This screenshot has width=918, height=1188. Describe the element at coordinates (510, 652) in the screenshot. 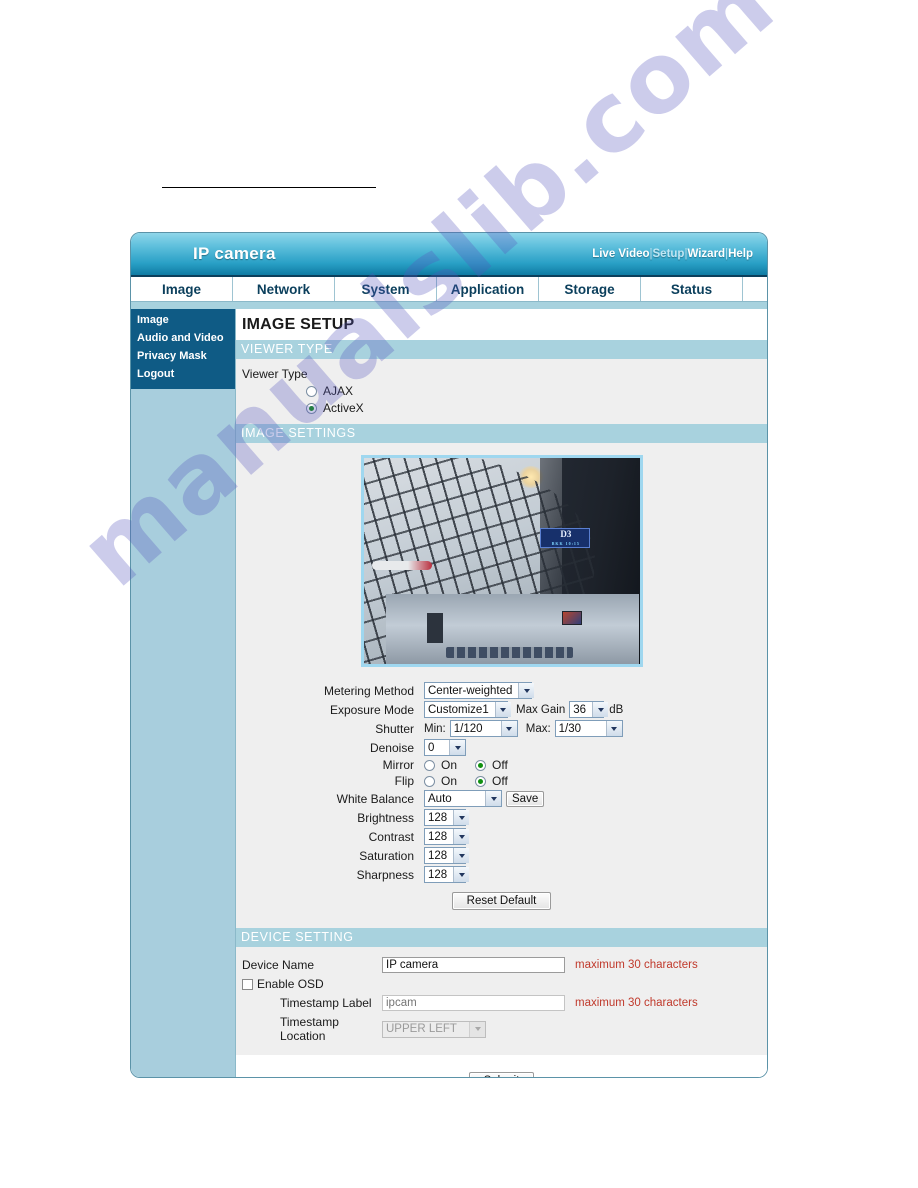

I see `preview-seating-row` at that location.